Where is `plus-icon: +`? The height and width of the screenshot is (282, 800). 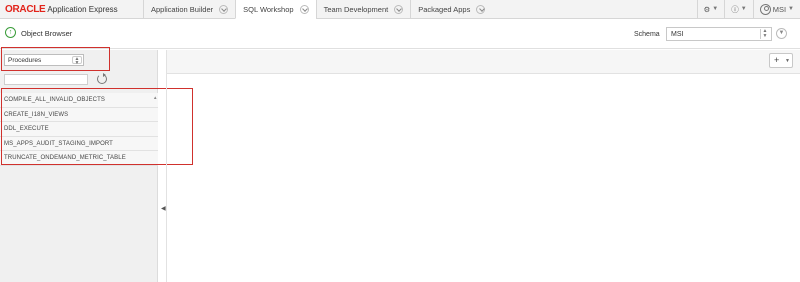 plus-icon: + is located at coordinates (777, 60).